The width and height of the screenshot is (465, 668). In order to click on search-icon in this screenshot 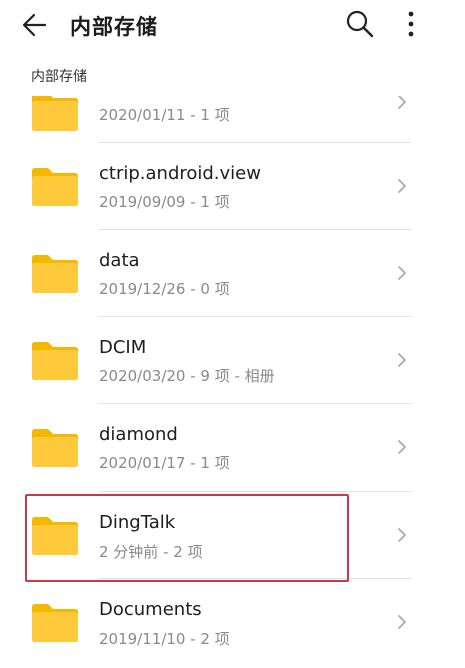, I will do `click(360, 24)`.